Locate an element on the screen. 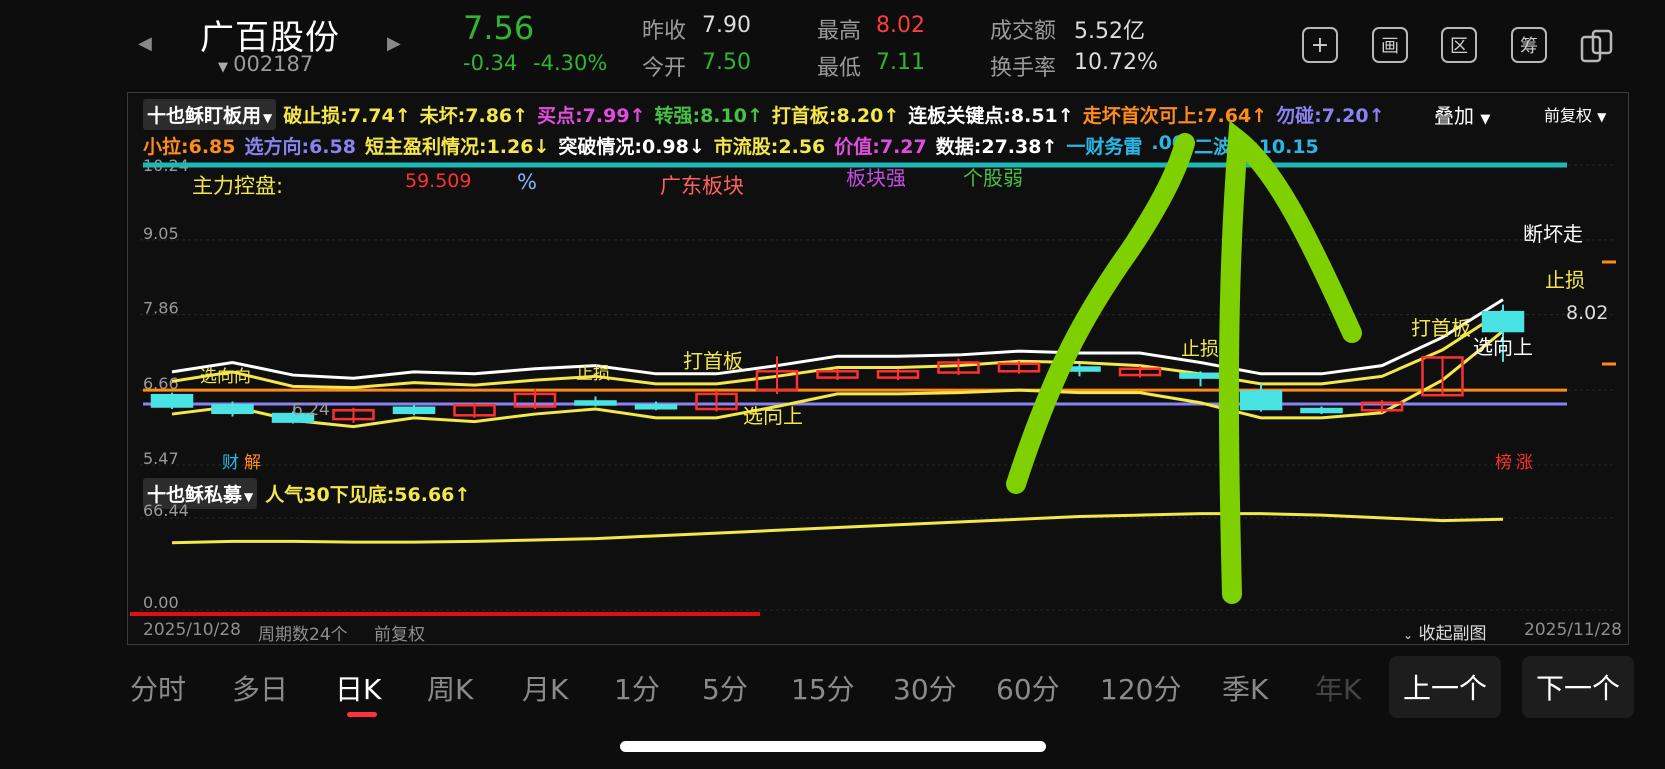 The width and height of the screenshot is (1665, 769). main-indicator-selector: 十也稣盯板用 ▼ is located at coordinates (210, 114).